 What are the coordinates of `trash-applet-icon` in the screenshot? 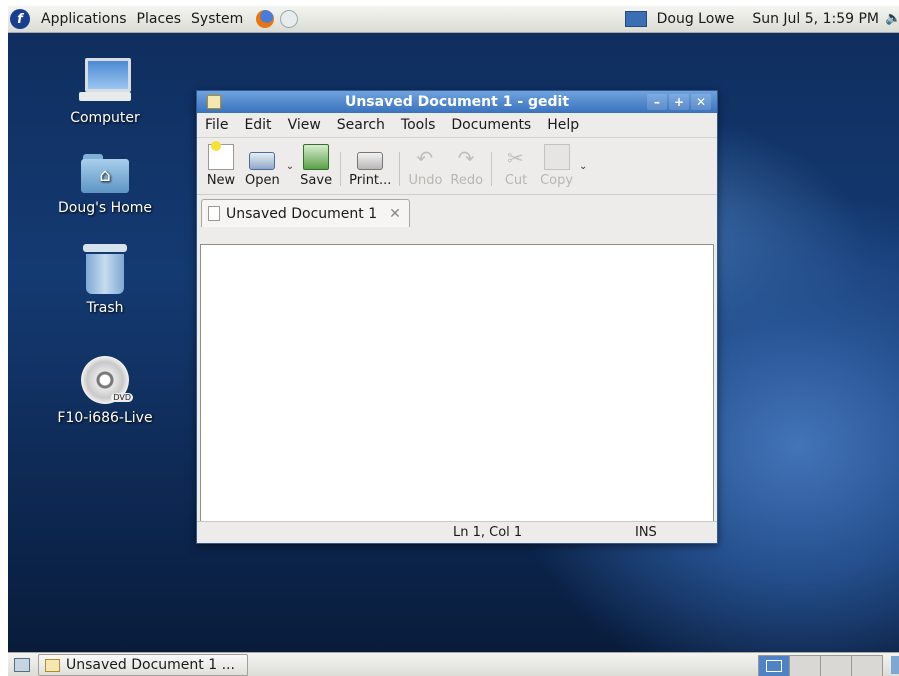 It's located at (895, 665).